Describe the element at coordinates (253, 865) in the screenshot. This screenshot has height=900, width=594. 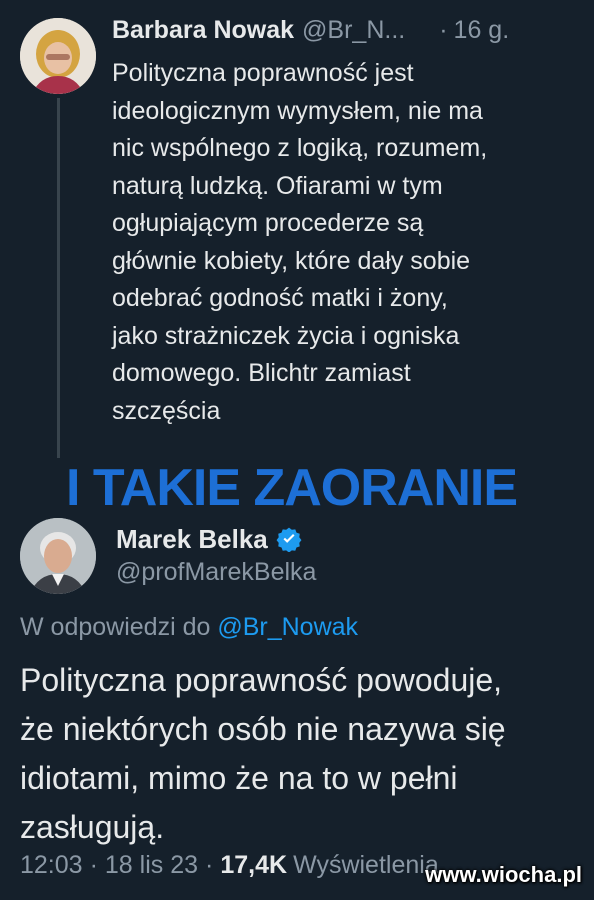
I see `views-count: 17,4K` at that location.